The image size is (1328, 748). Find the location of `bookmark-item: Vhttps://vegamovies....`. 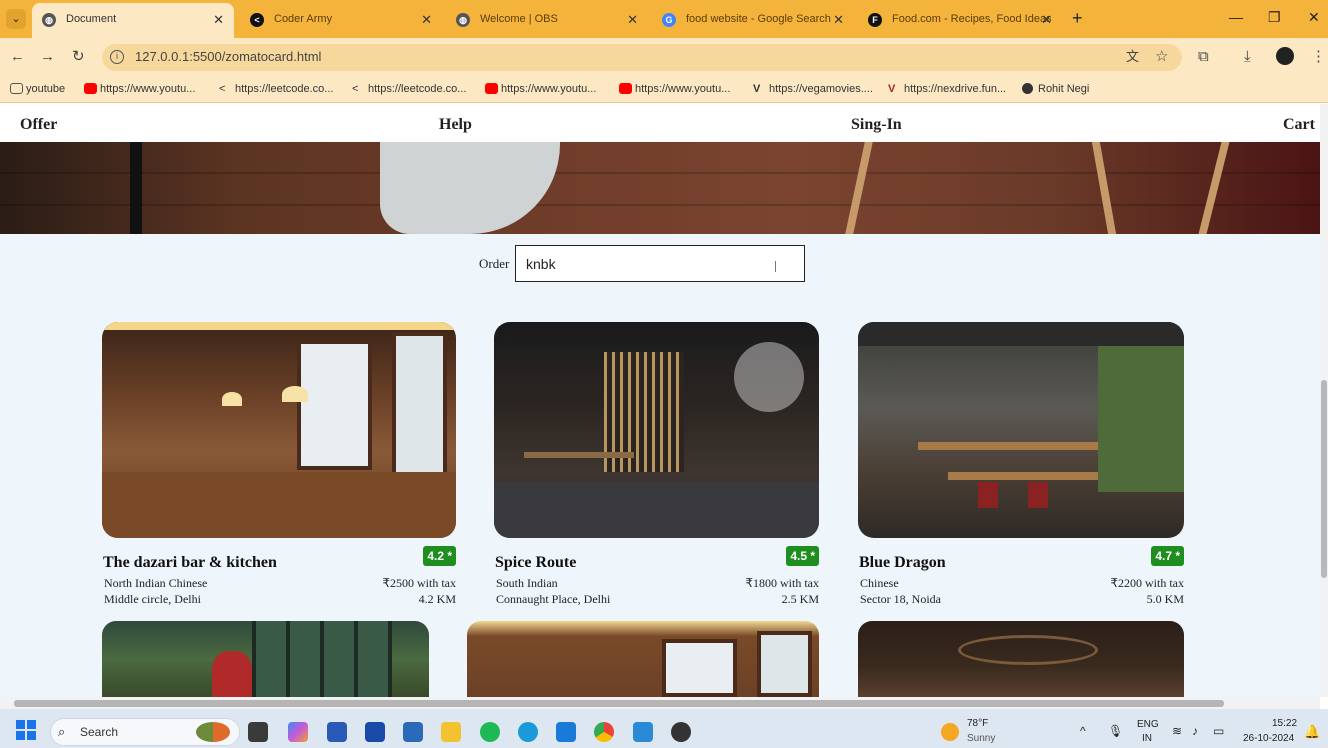

bookmark-item: Vhttps://vegamovies.... is located at coordinates (813, 89).